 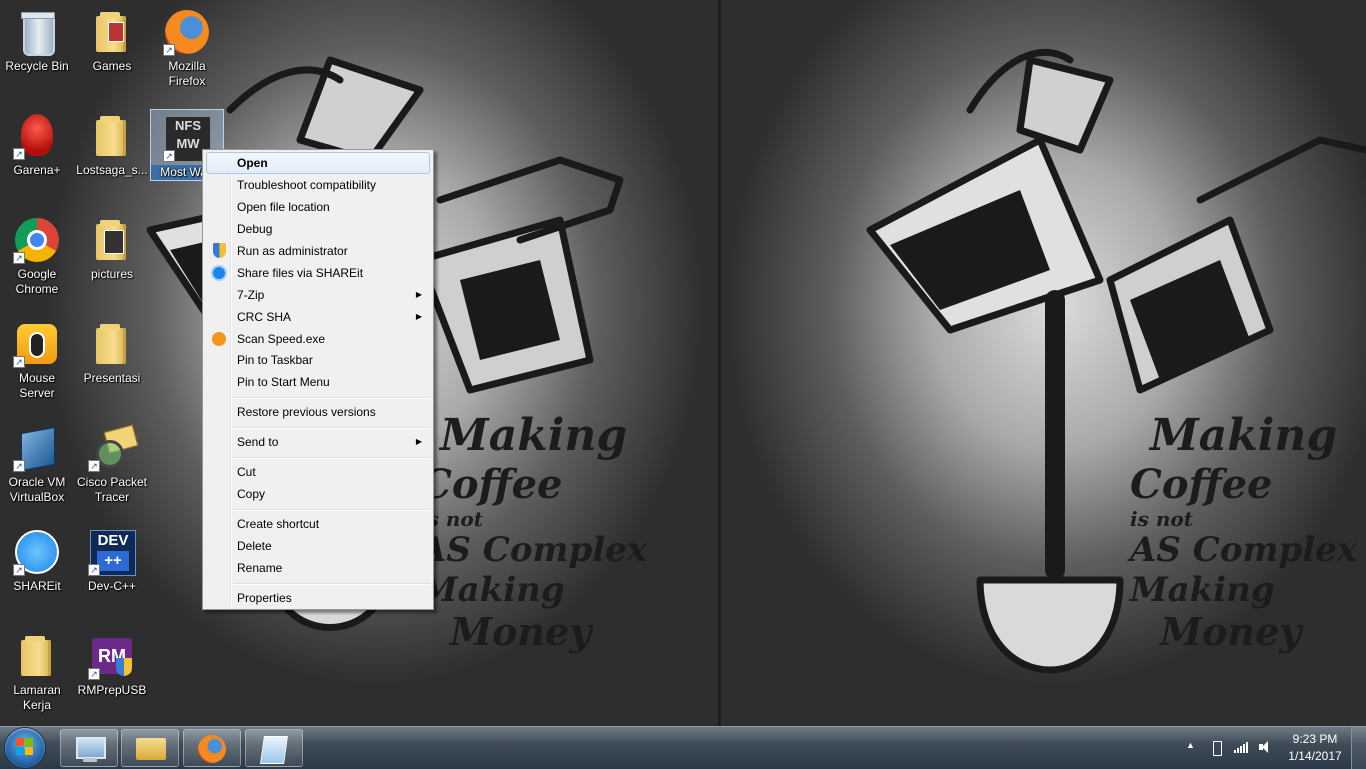 I want to click on desktop-icon-games: Games, so click(x=112, y=39).